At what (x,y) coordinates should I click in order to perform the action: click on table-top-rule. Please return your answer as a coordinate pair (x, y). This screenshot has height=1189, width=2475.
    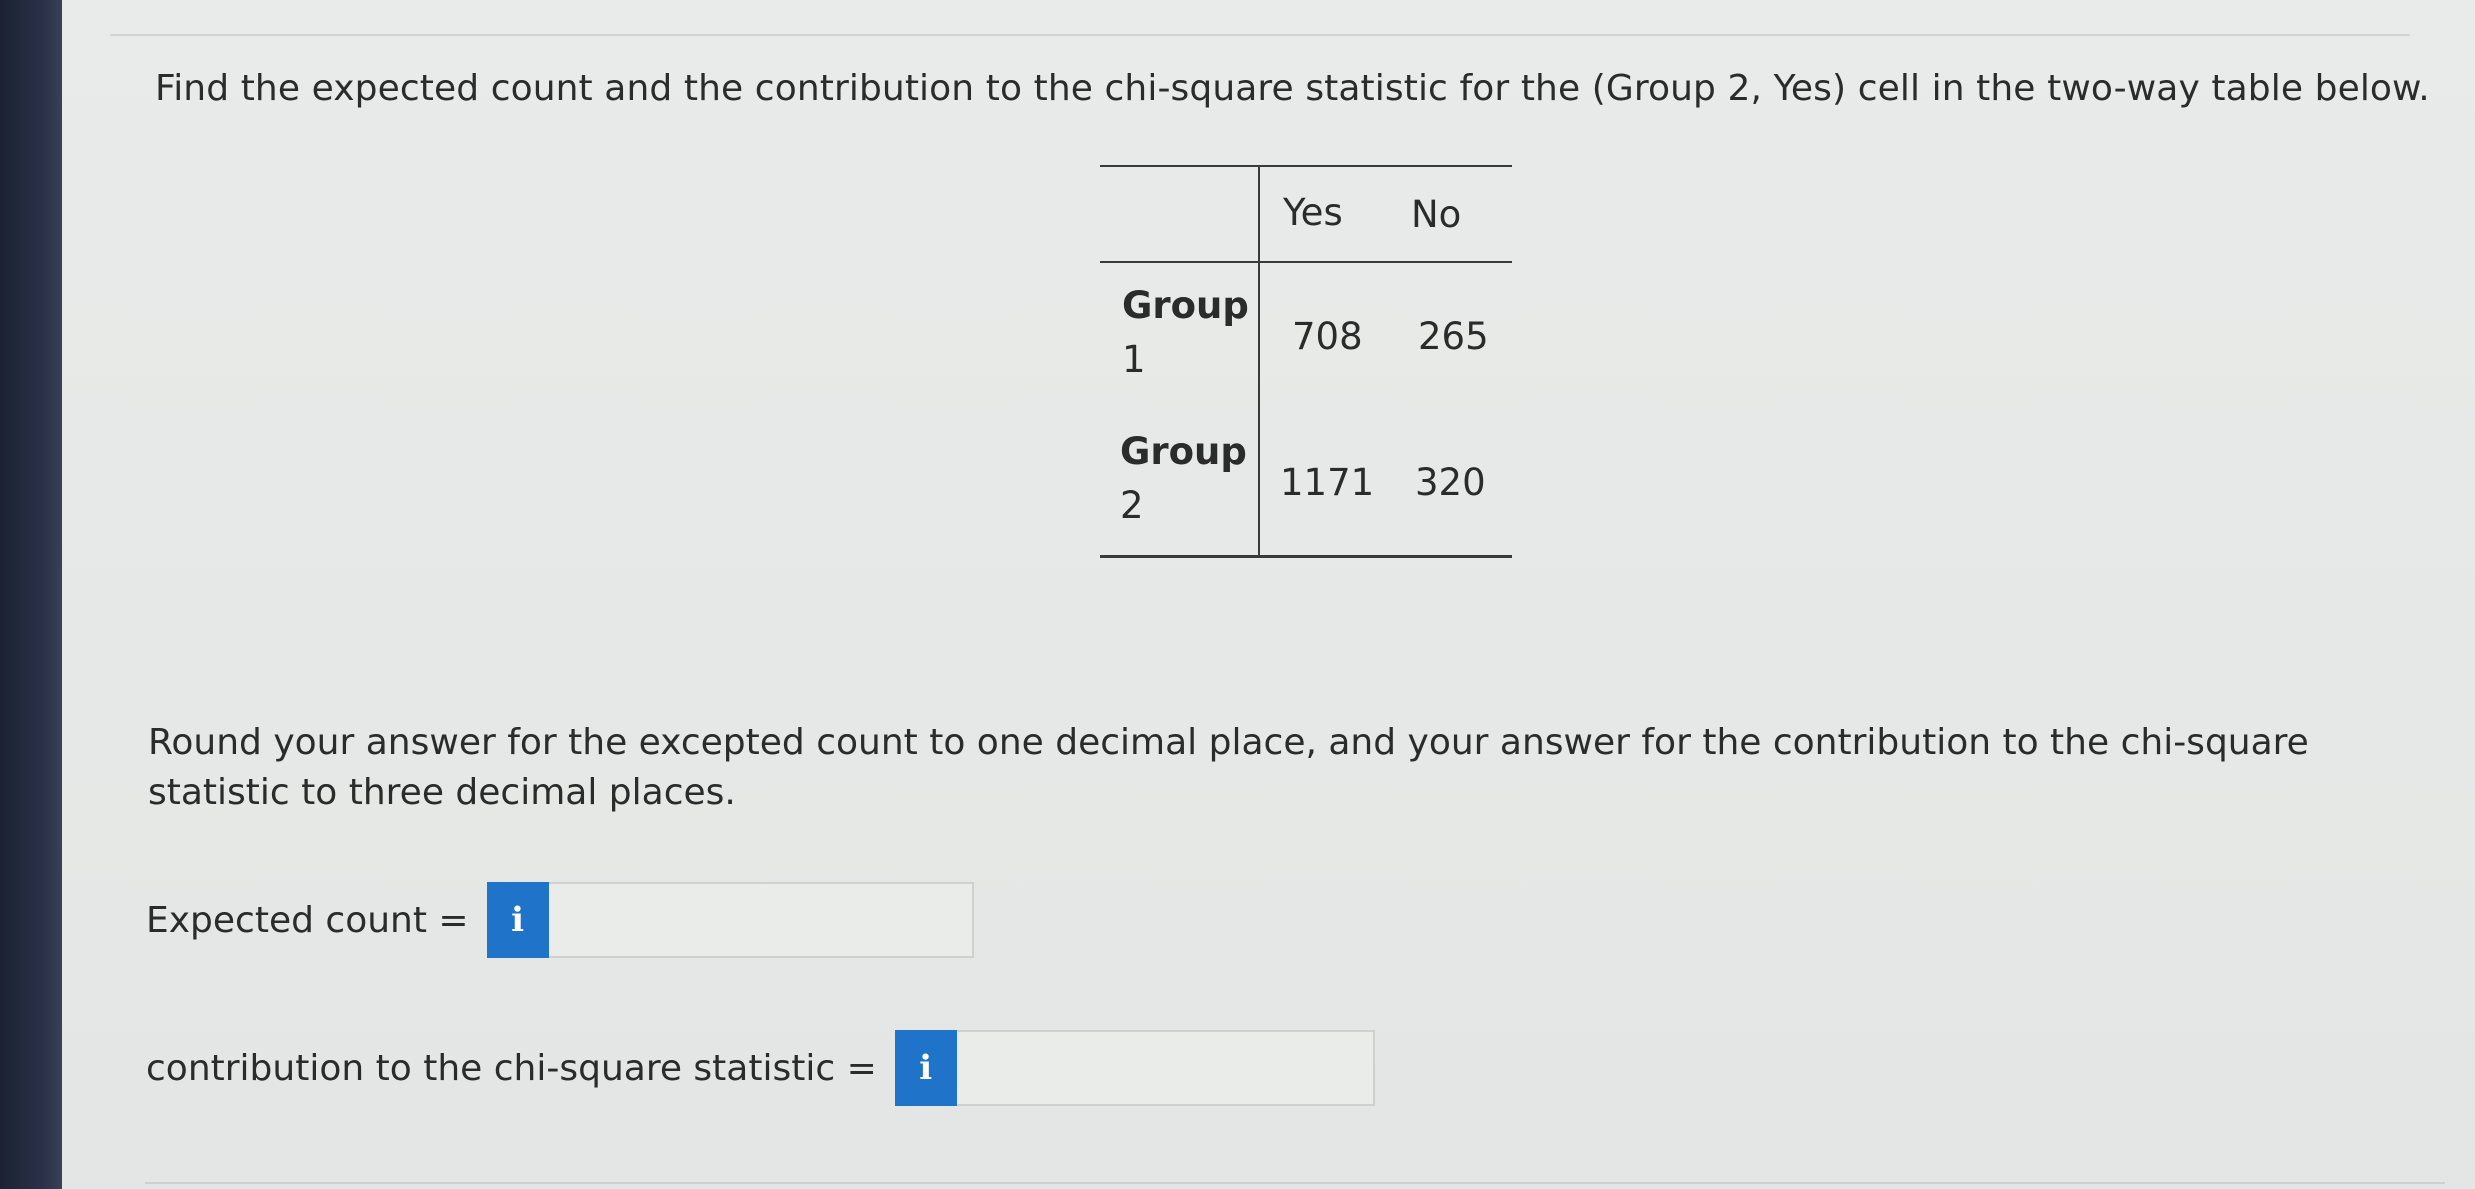
    Looking at the image, I should click on (1306, 166).